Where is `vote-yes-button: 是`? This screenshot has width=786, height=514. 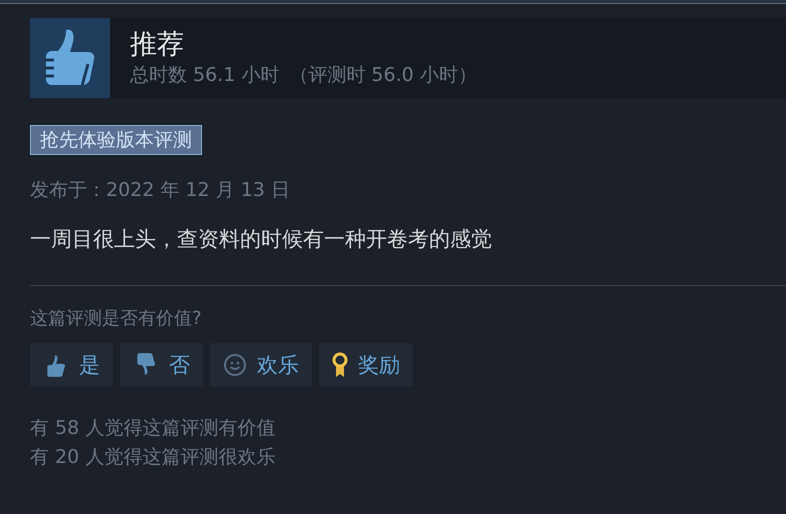 vote-yes-button: 是 is located at coordinates (71, 365).